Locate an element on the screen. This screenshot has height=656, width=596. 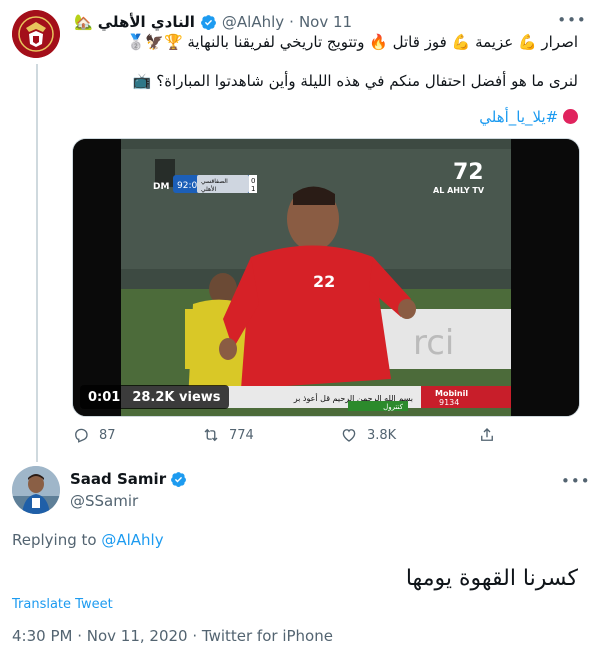
video-stats-overlay: 0:01 28.2K views is located at coordinates (154, 397).